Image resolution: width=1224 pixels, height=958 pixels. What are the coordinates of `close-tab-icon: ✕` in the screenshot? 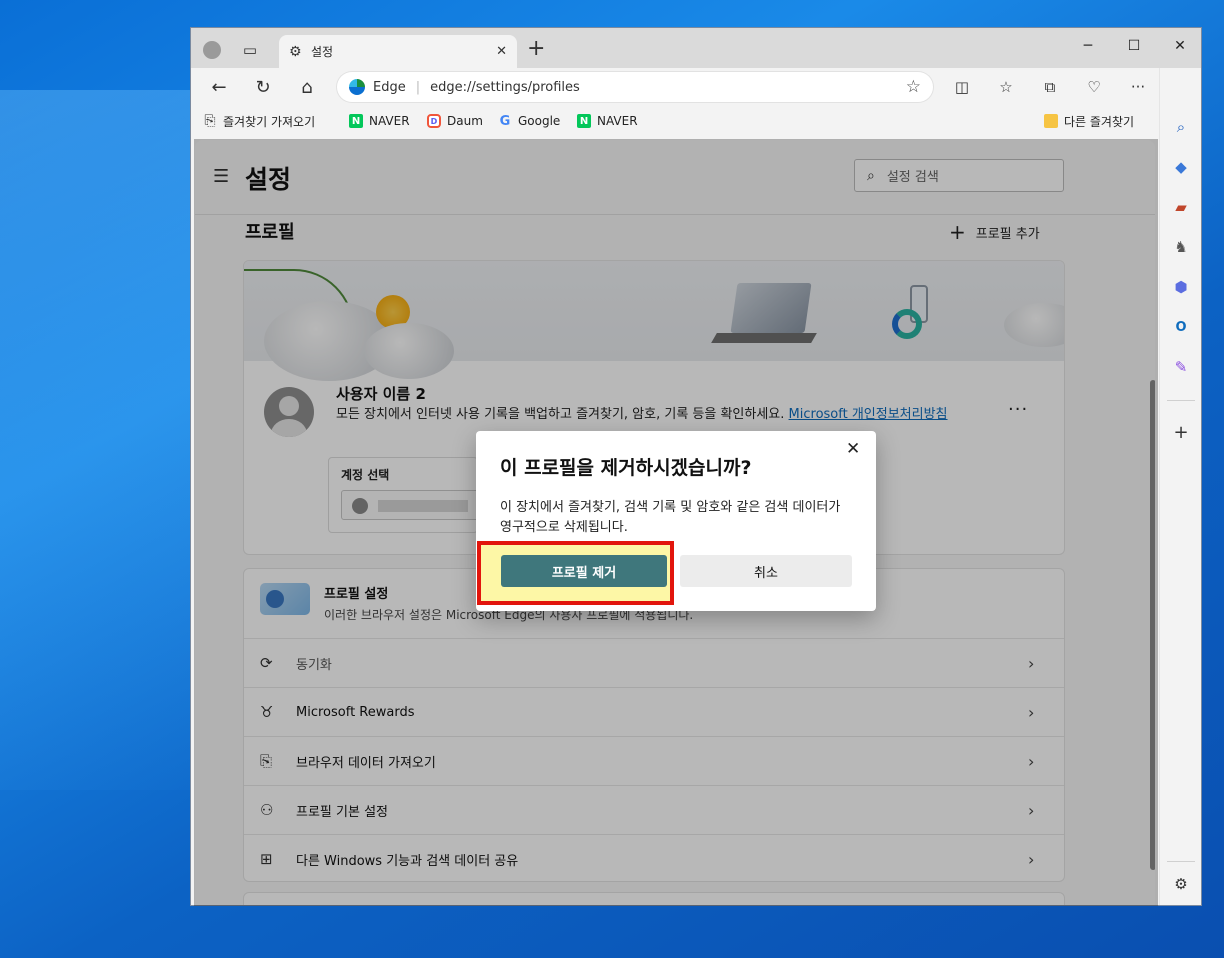 It's located at (501, 51).